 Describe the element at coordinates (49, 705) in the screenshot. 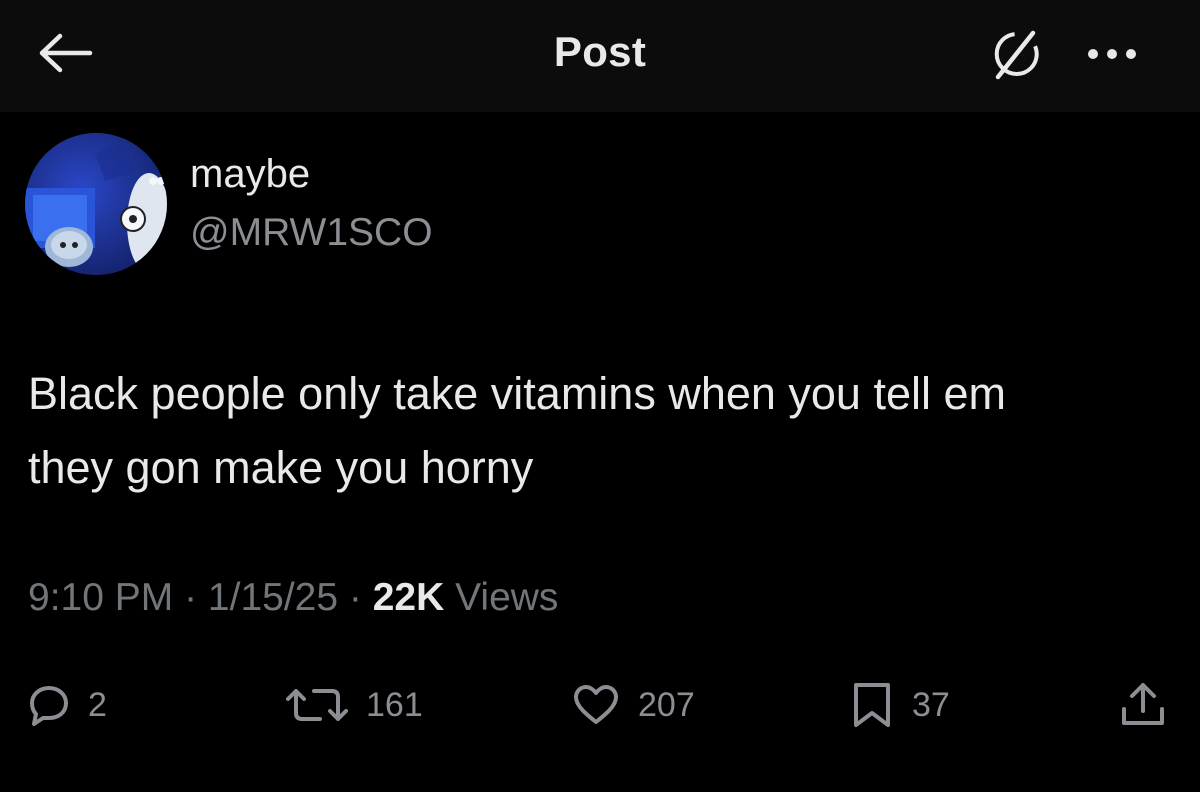

I see `reply-icon` at that location.